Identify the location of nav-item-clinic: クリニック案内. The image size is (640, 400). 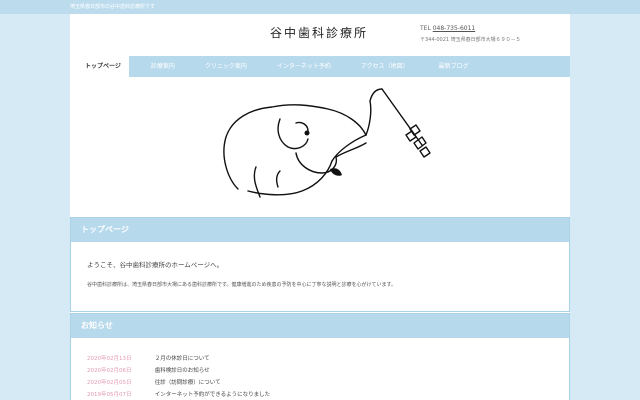
(226, 66).